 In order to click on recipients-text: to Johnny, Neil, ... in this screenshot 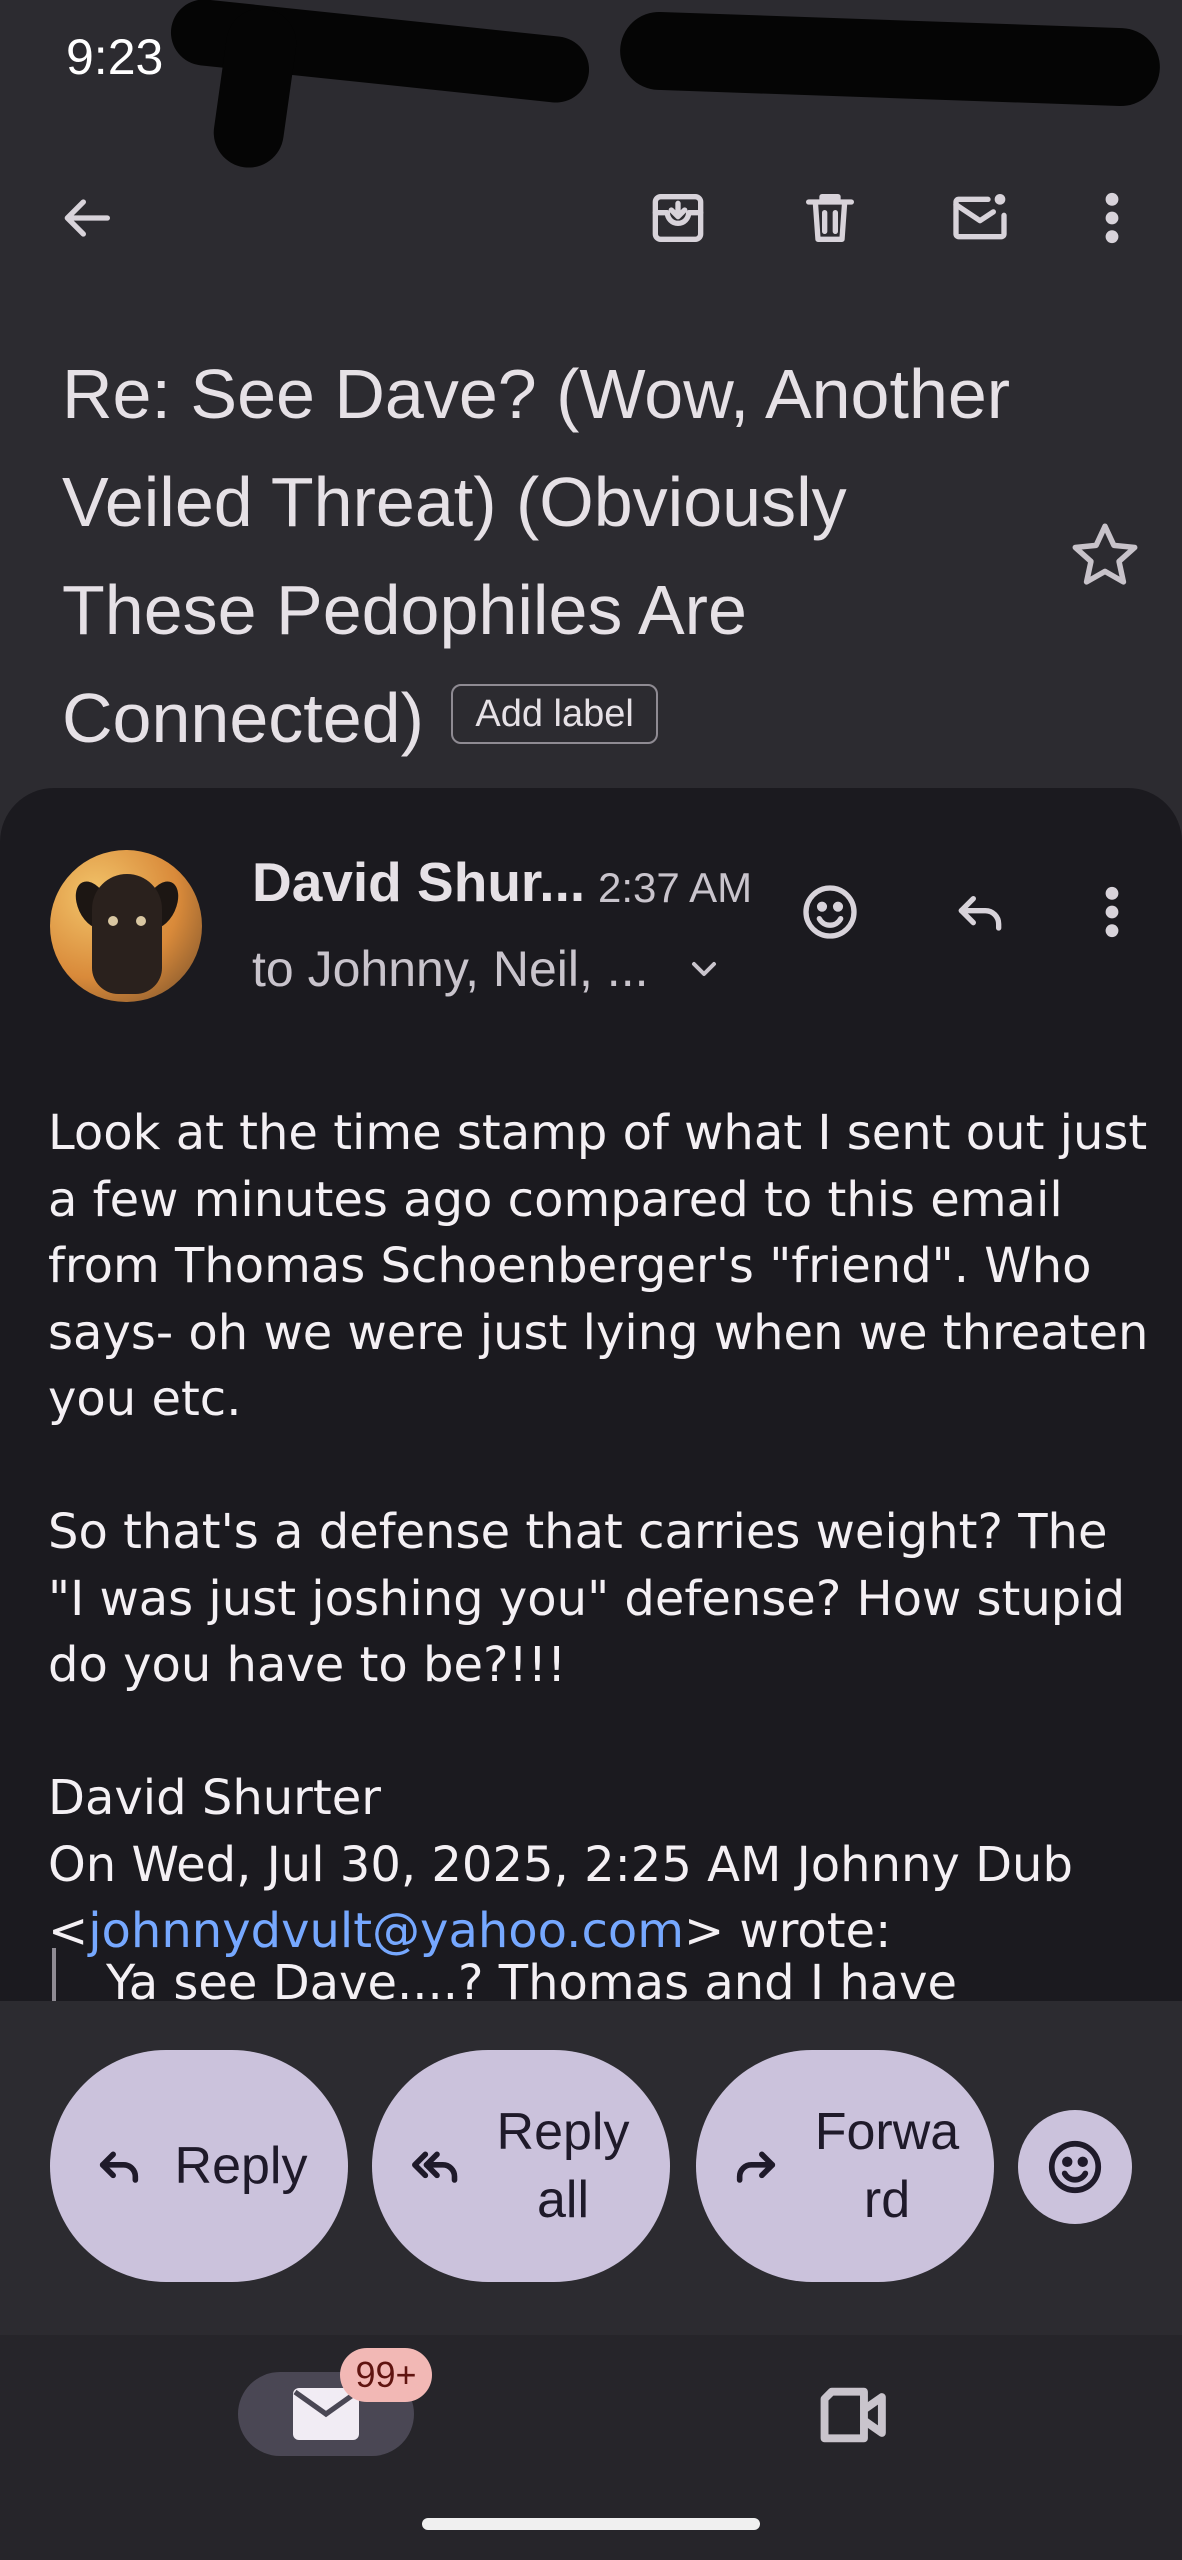, I will do `click(450, 969)`.